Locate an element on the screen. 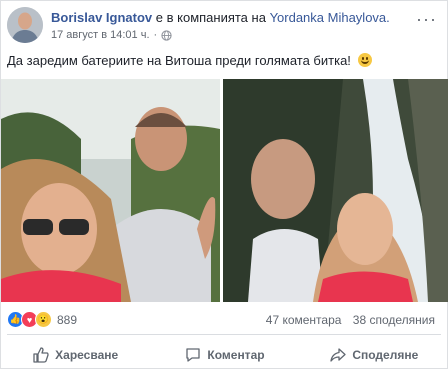 The image size is (448, 369). share-button: Споделяне is located at coordinates (374, 355).